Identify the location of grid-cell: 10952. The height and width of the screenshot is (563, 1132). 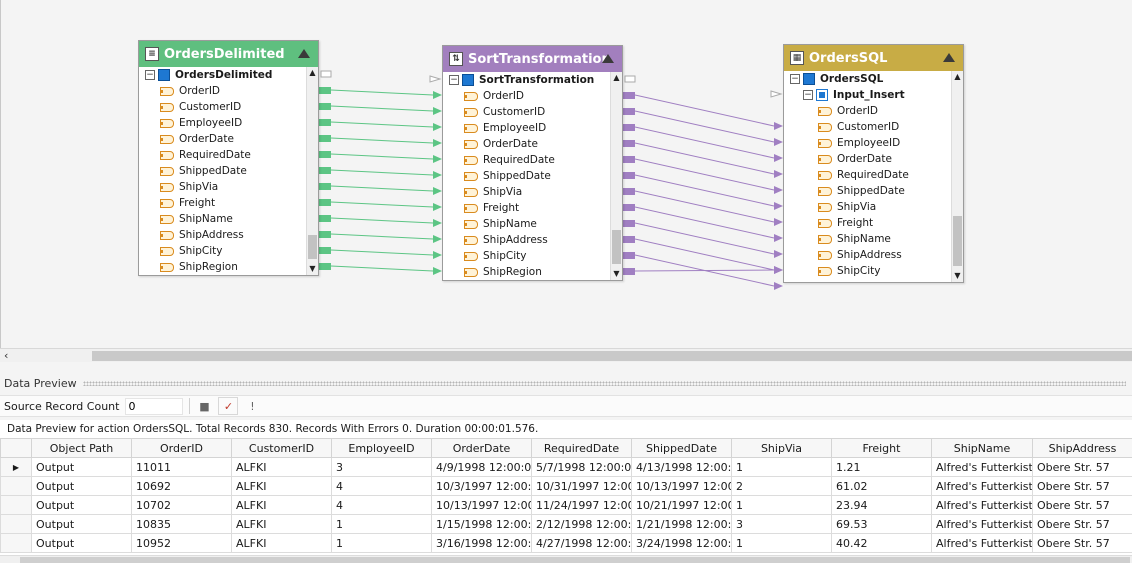
(181, 543).